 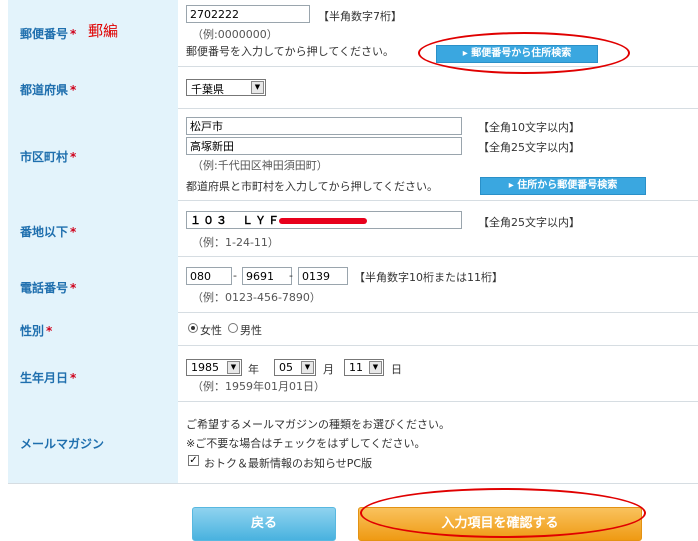 What do you see at coordinates (258, 386) in the screenshot?
I see `birthday-hint: （例：1959年01月01日）` at bounding box center [258, 386].